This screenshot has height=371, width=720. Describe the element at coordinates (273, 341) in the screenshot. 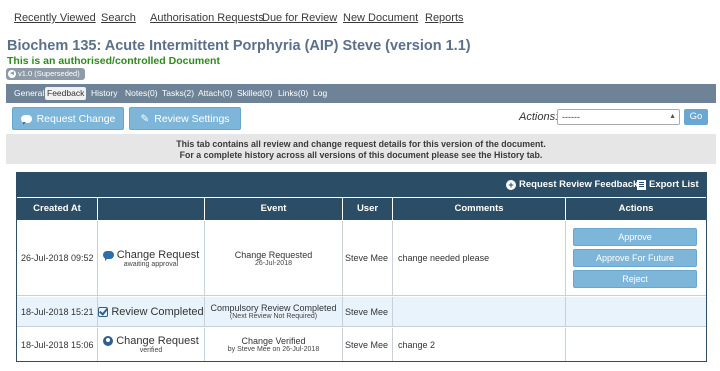

I see `event-label: Change Verified` at that location.